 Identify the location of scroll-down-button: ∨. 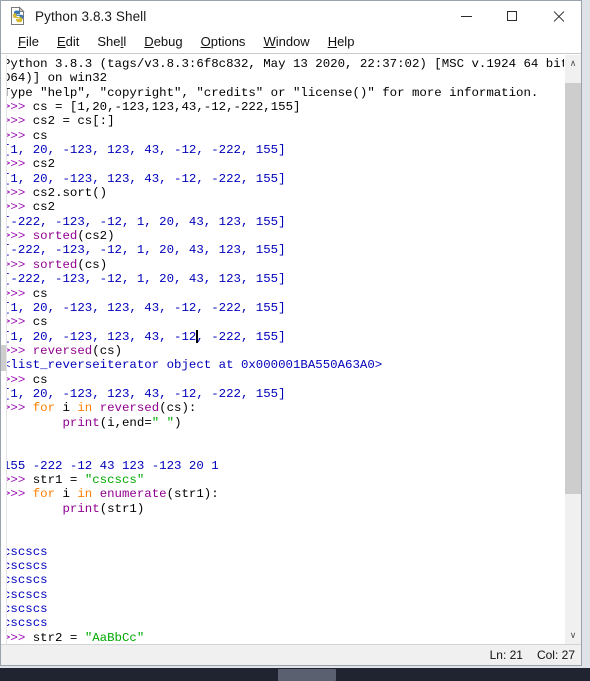
(573, 635).